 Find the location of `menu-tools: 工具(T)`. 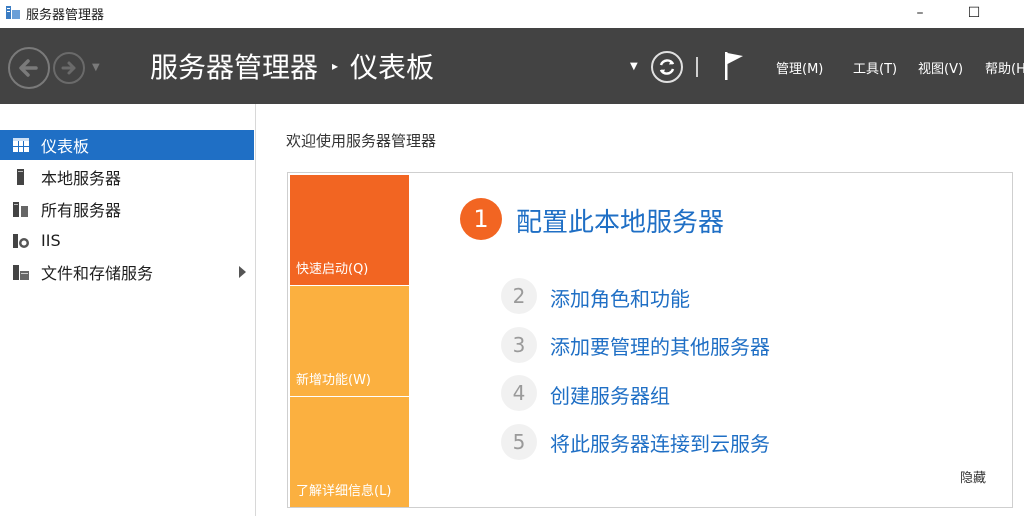

menu-tools: 工具(T) is located at coordinates (875, 67).